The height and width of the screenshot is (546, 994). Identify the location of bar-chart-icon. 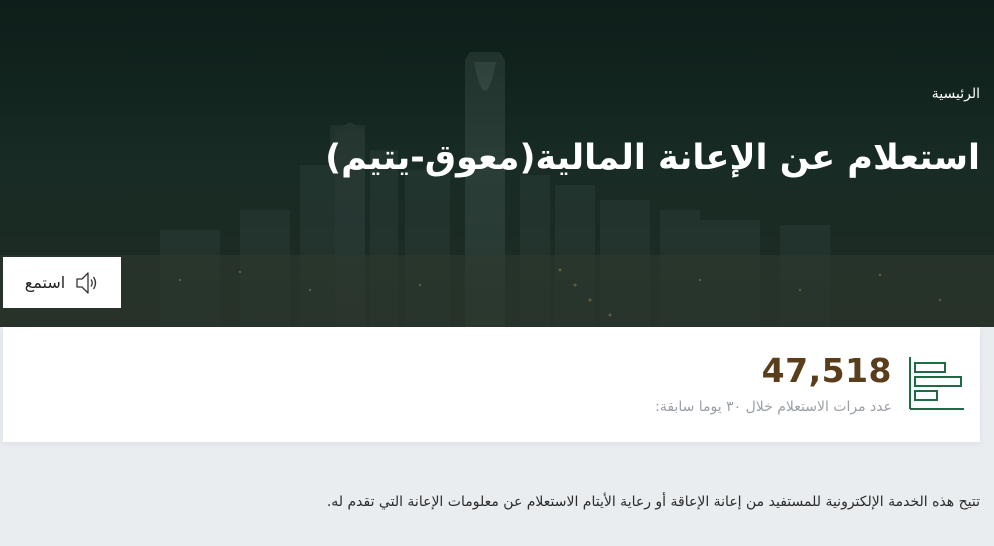
(936, 385).